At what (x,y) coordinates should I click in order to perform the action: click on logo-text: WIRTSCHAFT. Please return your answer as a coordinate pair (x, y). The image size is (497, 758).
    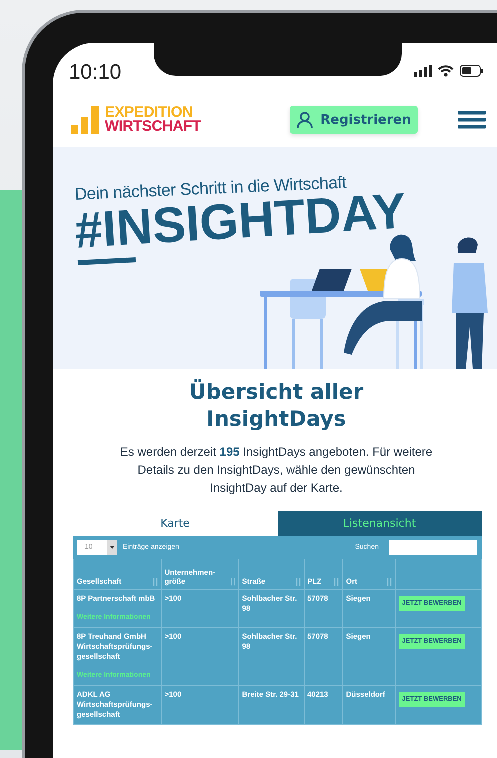
    Looking at the image, I should click on (153, 127).